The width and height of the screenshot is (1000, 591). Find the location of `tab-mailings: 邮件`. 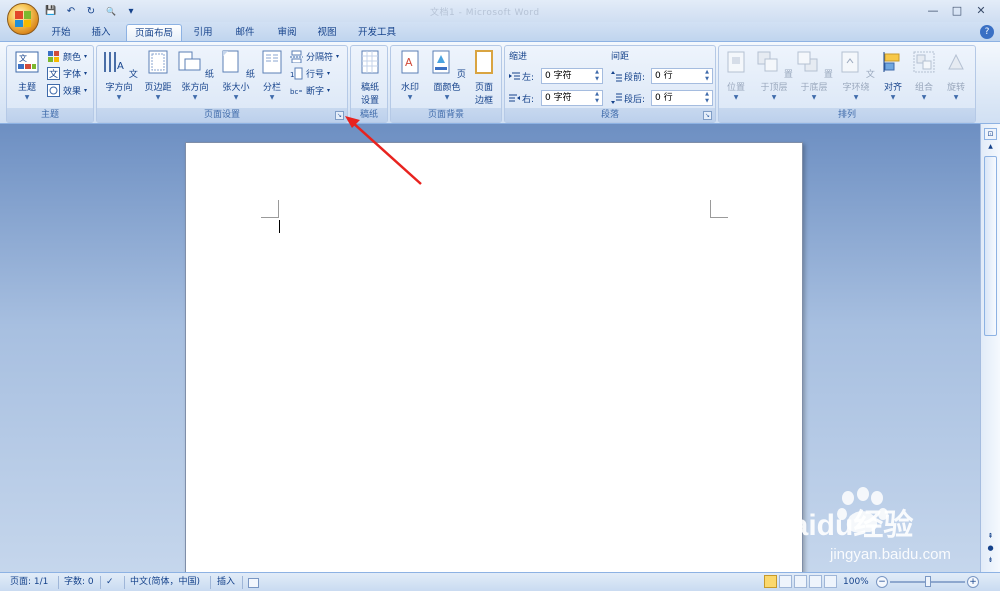

tab-mailings: 邮件 is located at coordinates (245, 33).